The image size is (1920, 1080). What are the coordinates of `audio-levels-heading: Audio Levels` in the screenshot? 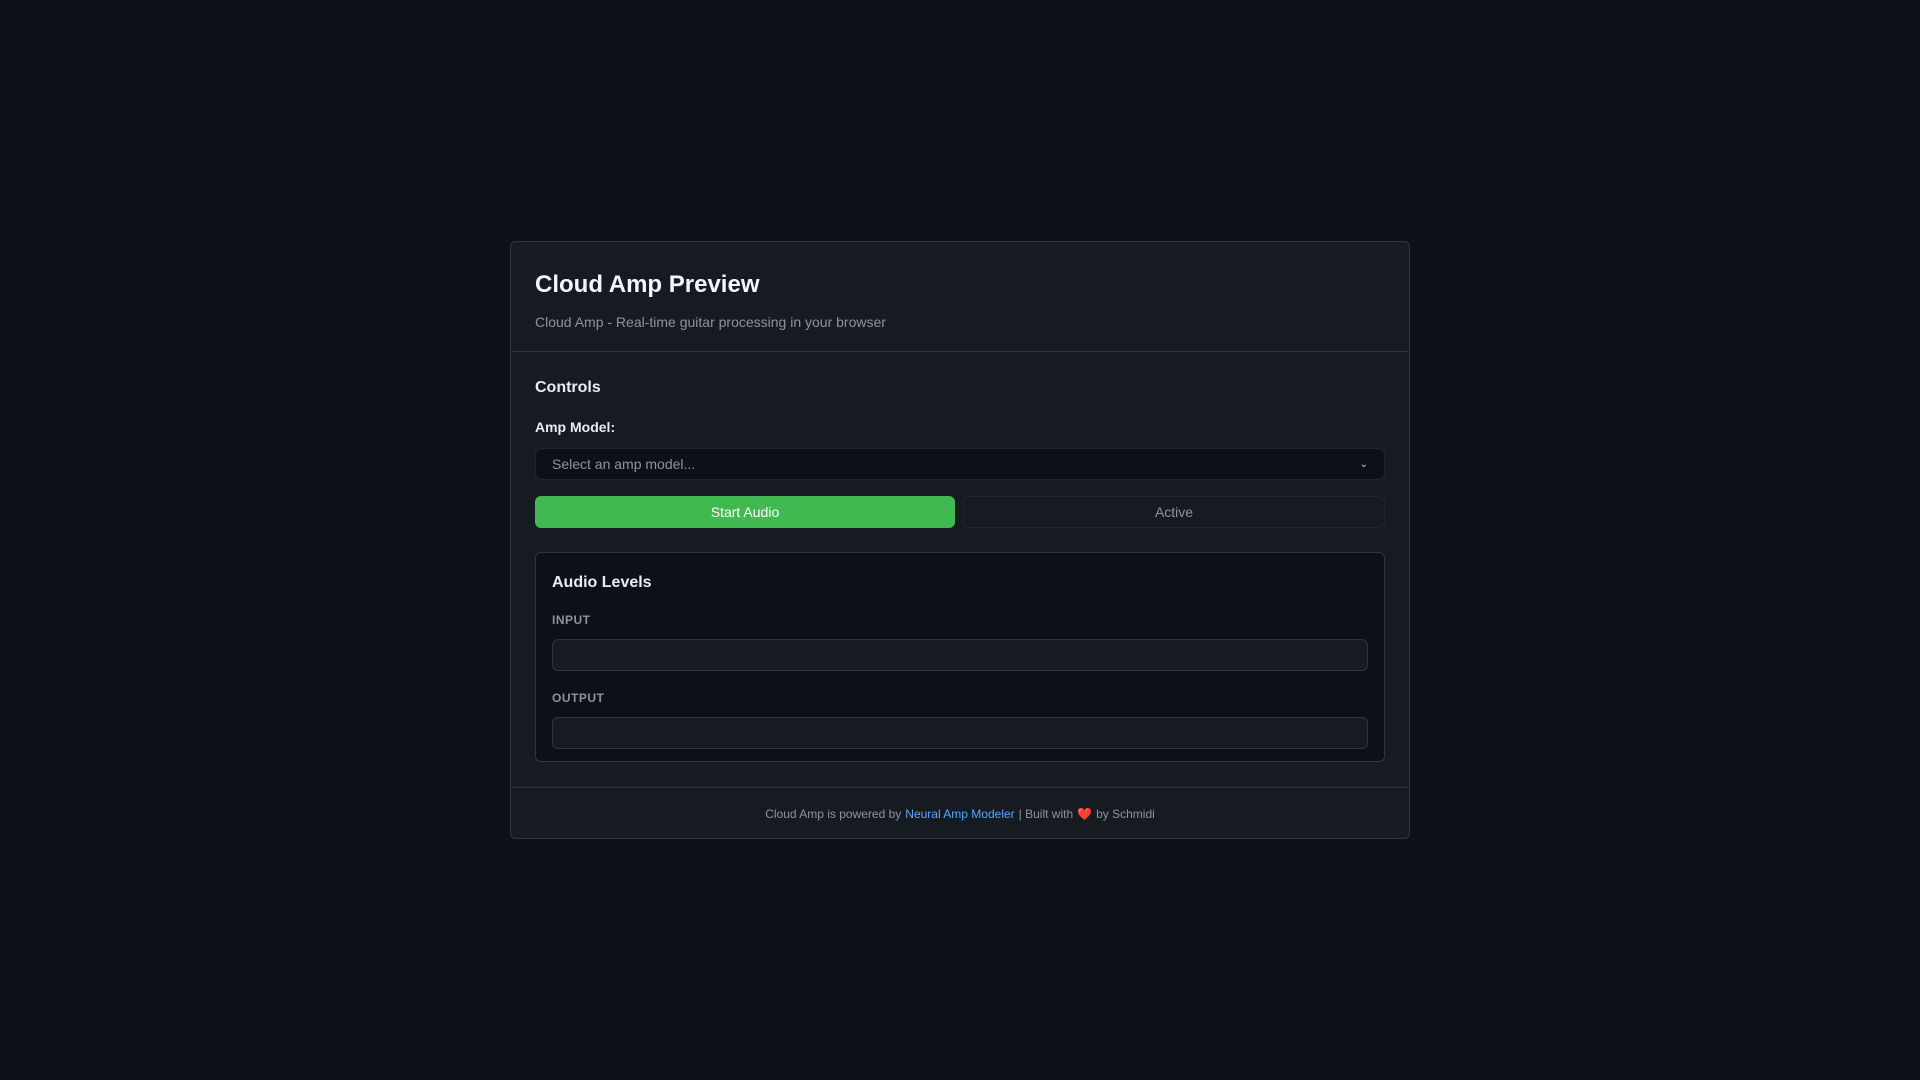 It's located at (602, 582).